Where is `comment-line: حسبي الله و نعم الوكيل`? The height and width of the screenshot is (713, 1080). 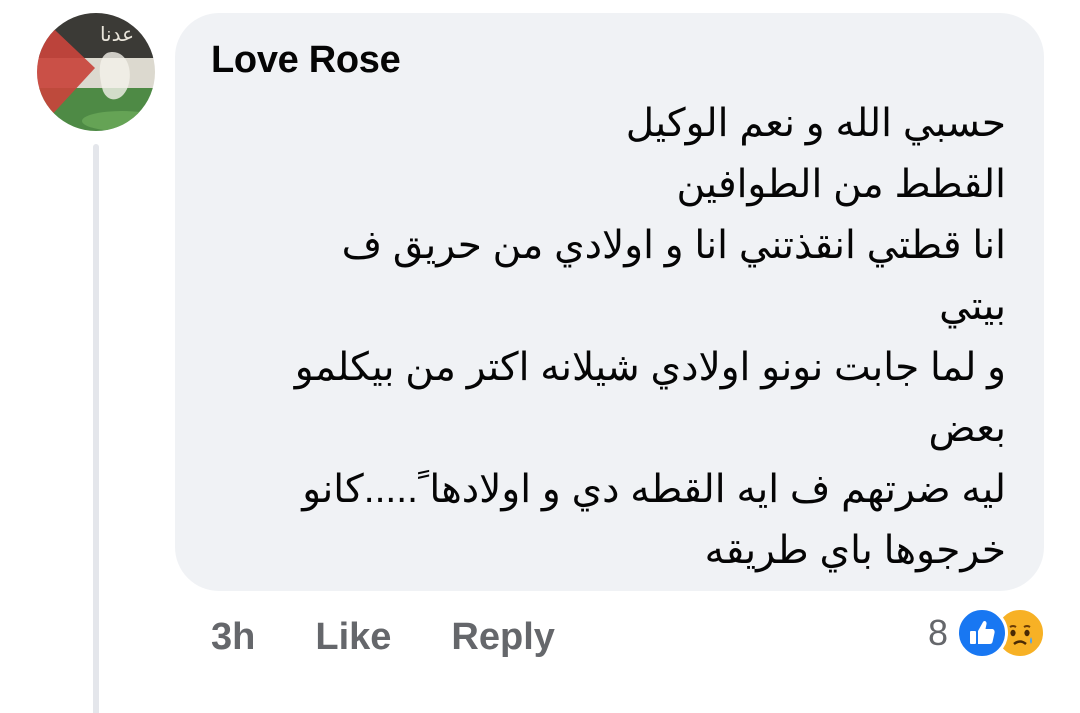 comment-line: حسبي الله و نعم الوكيل is located at coordinates (815, 123).